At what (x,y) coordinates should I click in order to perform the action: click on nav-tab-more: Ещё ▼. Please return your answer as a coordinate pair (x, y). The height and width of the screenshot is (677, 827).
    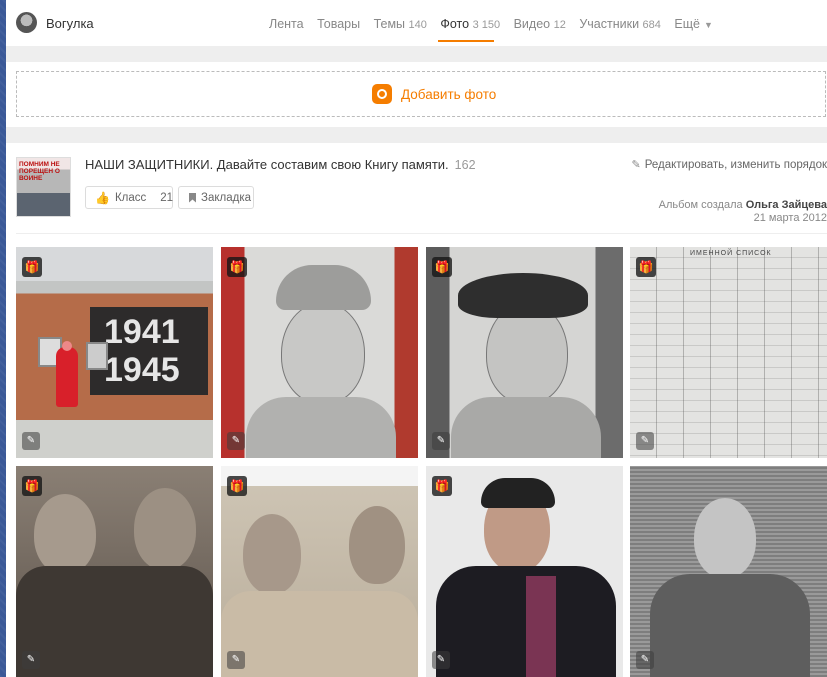
    Looking at the image, I should click on (693, 24).